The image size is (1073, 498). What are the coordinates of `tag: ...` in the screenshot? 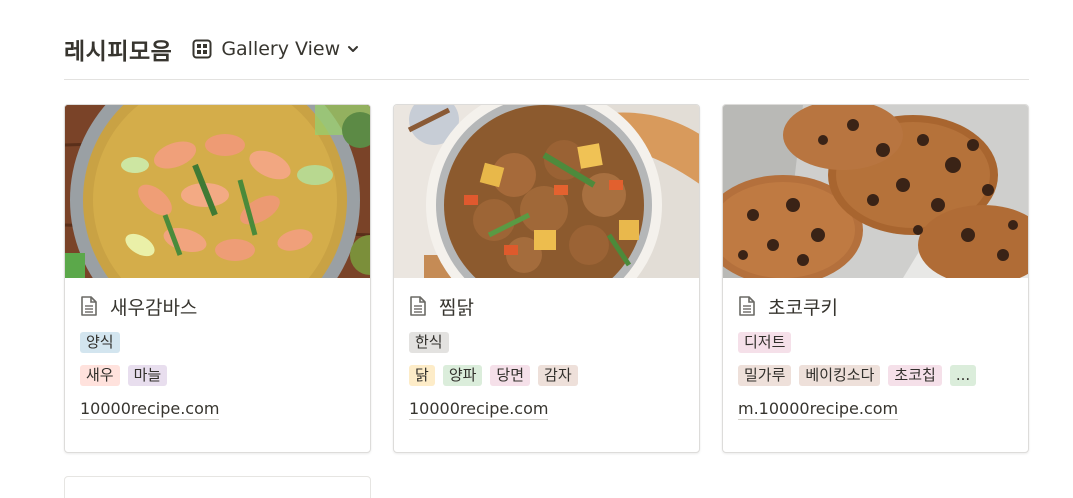 It's located at (963, 375).